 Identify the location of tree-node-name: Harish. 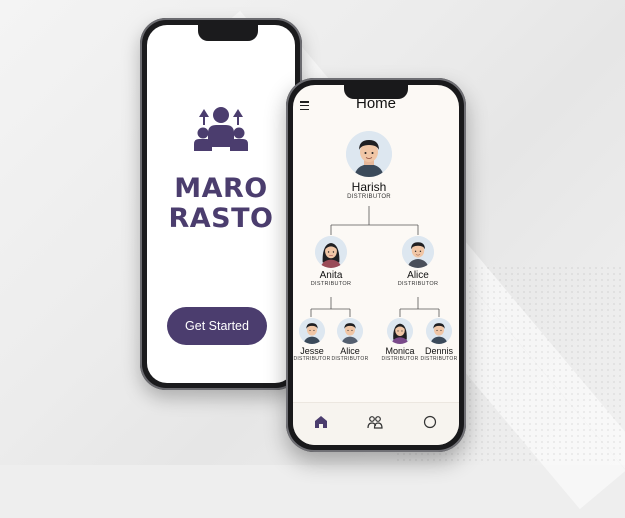
(369, 187).